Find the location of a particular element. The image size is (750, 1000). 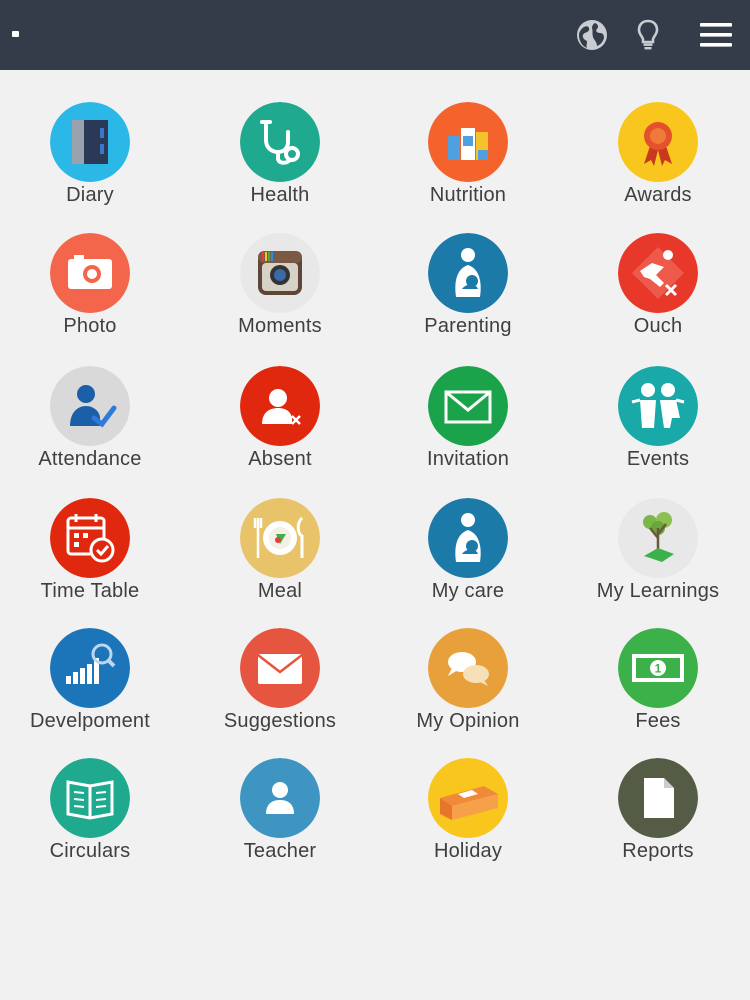

attendance-icon is located at coordinates (90, 406).